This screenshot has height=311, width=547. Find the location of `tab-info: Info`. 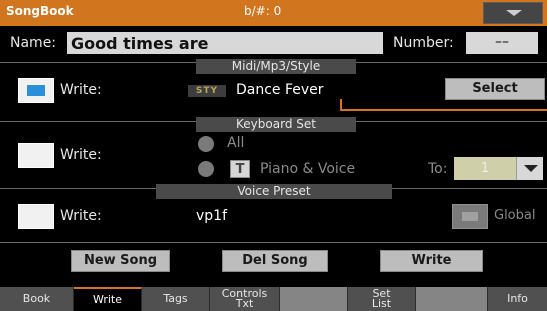

tab-info: Info is located at coordinates (517, 299).